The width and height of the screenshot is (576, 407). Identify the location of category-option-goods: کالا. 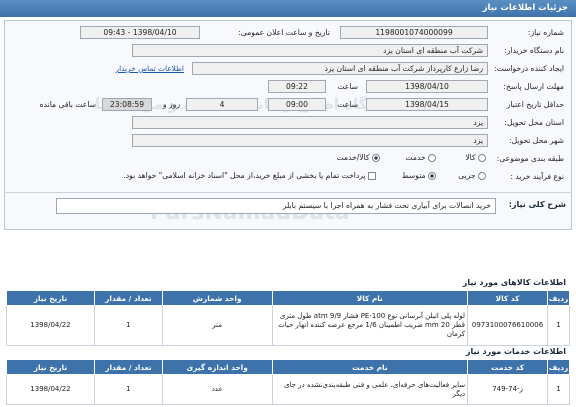
(475, 157).